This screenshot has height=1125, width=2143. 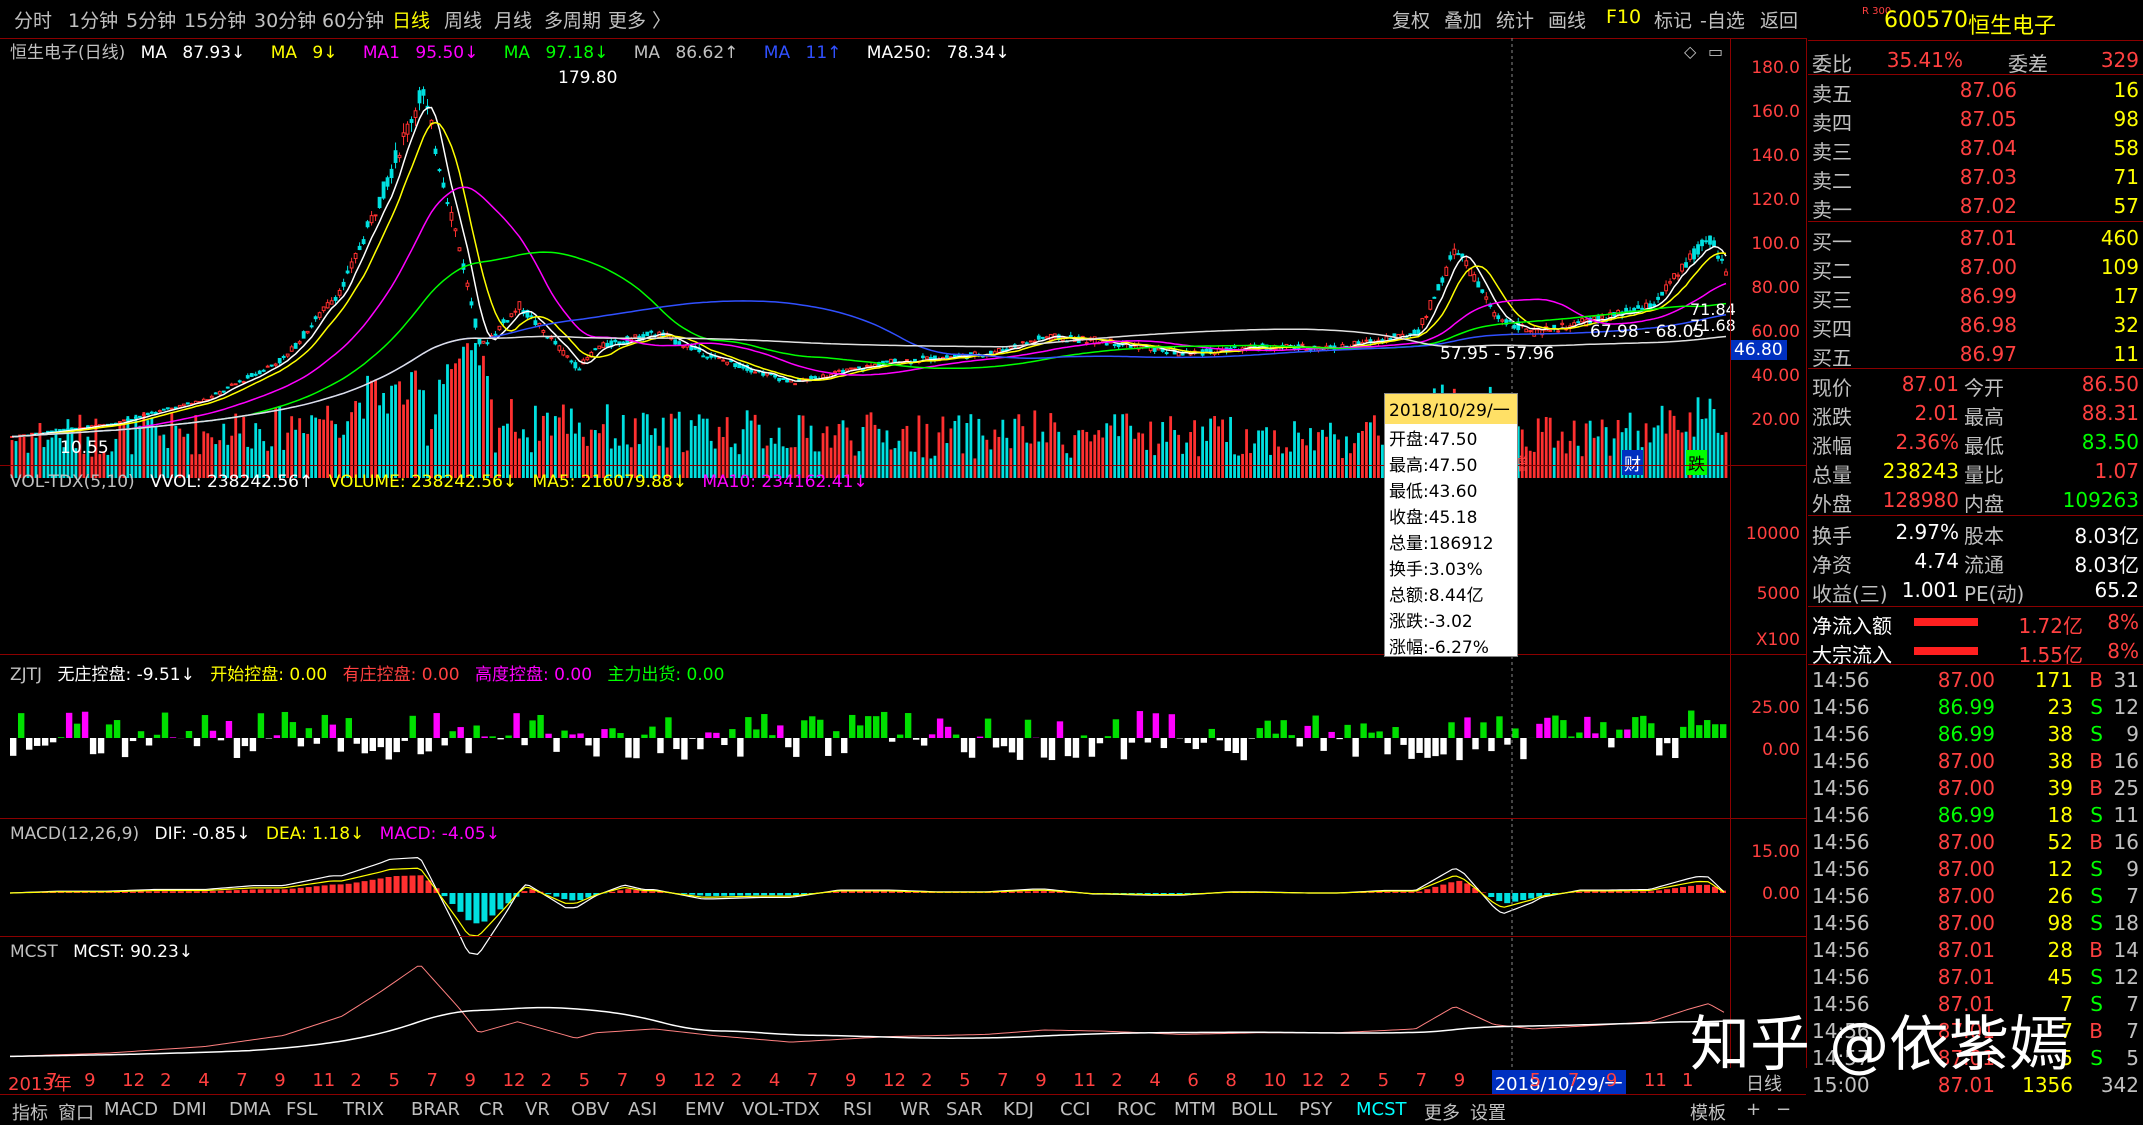 I want to click on period-tab-15min: 15分钟, so click(x=215, y=19).